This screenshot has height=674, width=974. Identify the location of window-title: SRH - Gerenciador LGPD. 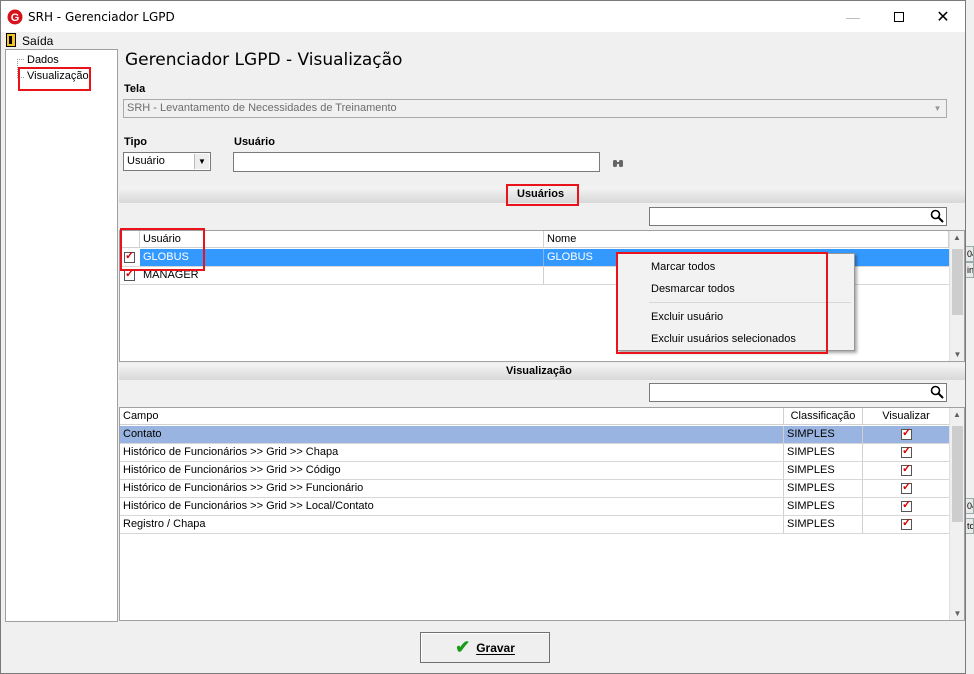
(101, 17).